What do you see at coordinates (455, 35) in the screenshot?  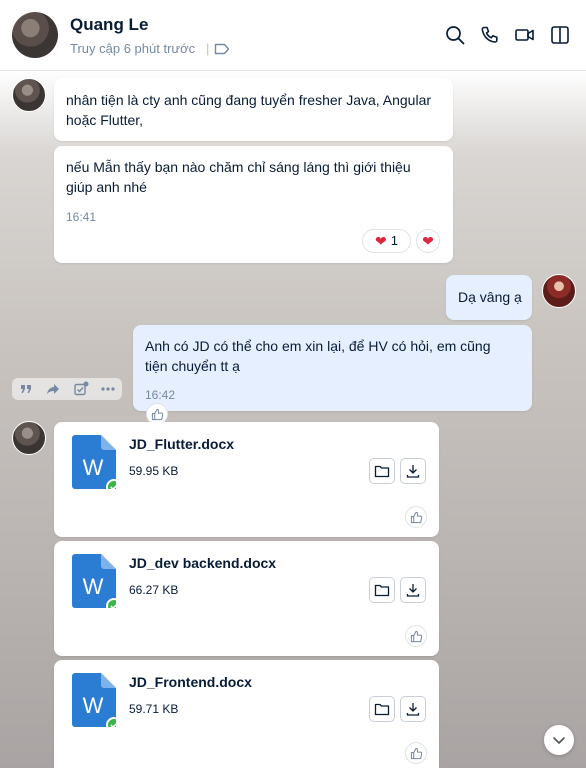 I see `search-icon` at bounding box center [455, 35].